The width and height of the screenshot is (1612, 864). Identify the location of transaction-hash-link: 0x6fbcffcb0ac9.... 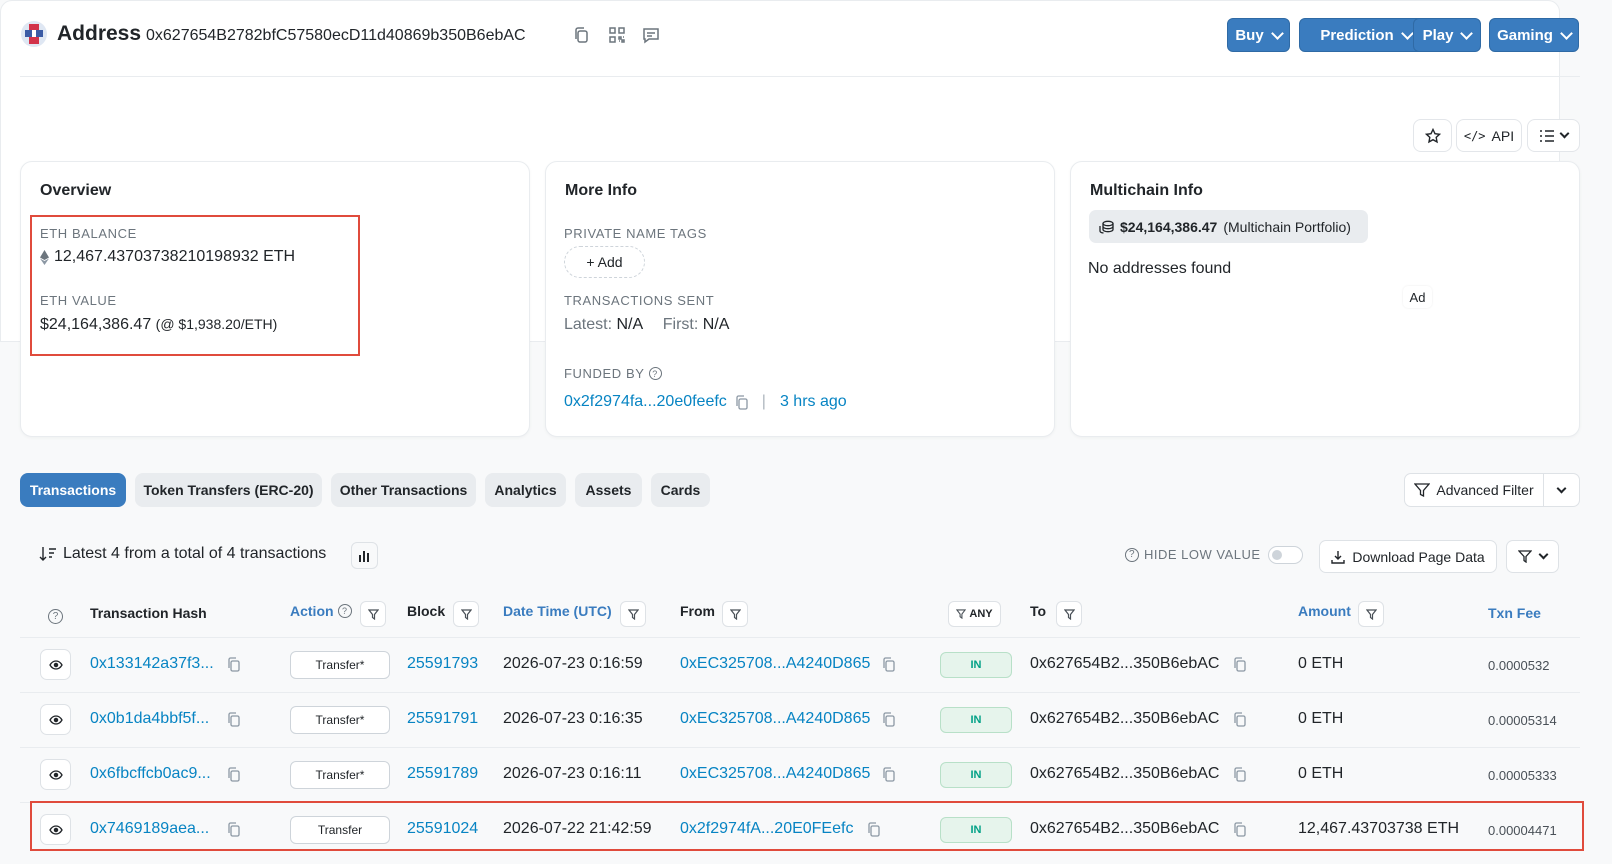
(150, 774).